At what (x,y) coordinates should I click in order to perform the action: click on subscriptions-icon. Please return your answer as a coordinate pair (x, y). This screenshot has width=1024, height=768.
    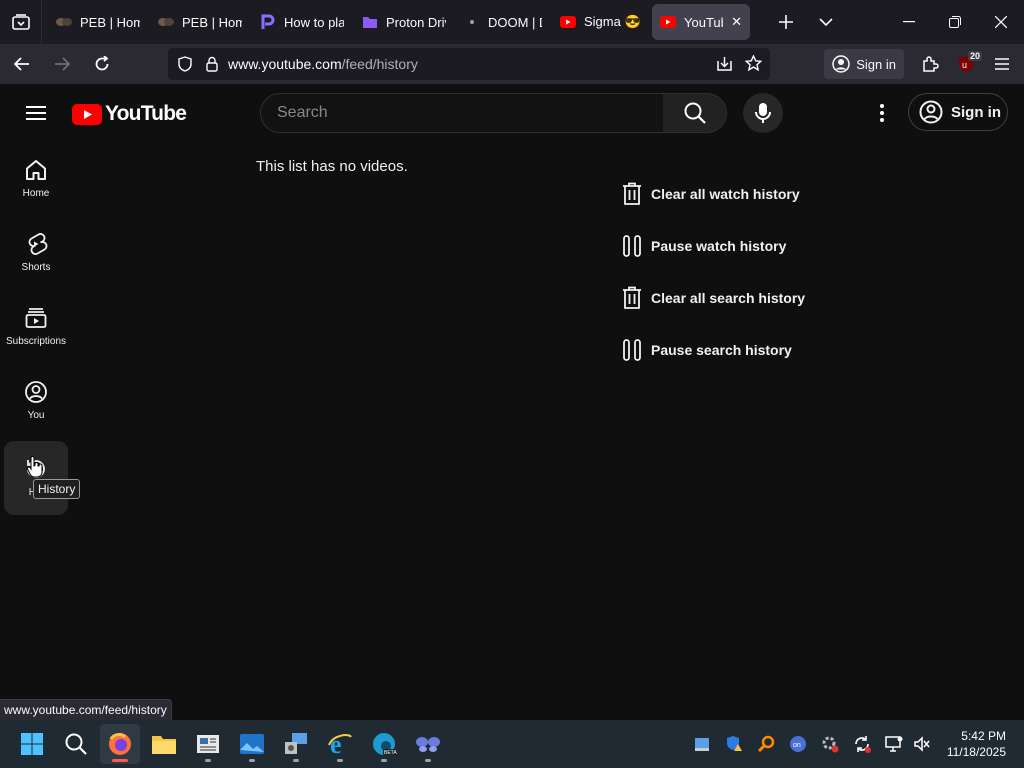
    Looking at the image, I should click on (36, 318).